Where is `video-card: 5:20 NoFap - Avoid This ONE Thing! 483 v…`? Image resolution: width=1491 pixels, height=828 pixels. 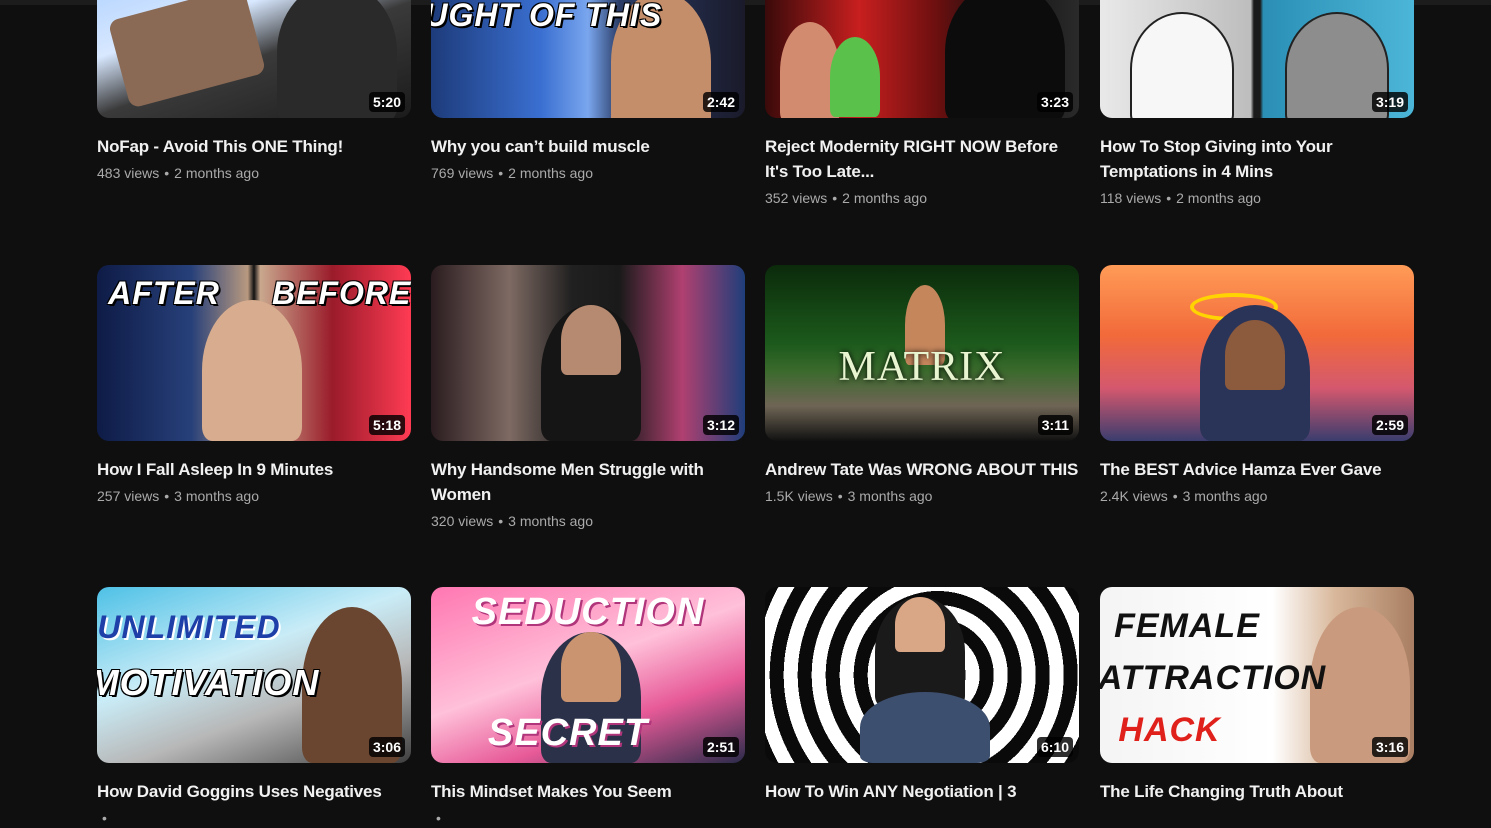 video-card: 5:20 NoFap - Avoid This ONE Thing! 483 v… is located at coordinates (254, 91).